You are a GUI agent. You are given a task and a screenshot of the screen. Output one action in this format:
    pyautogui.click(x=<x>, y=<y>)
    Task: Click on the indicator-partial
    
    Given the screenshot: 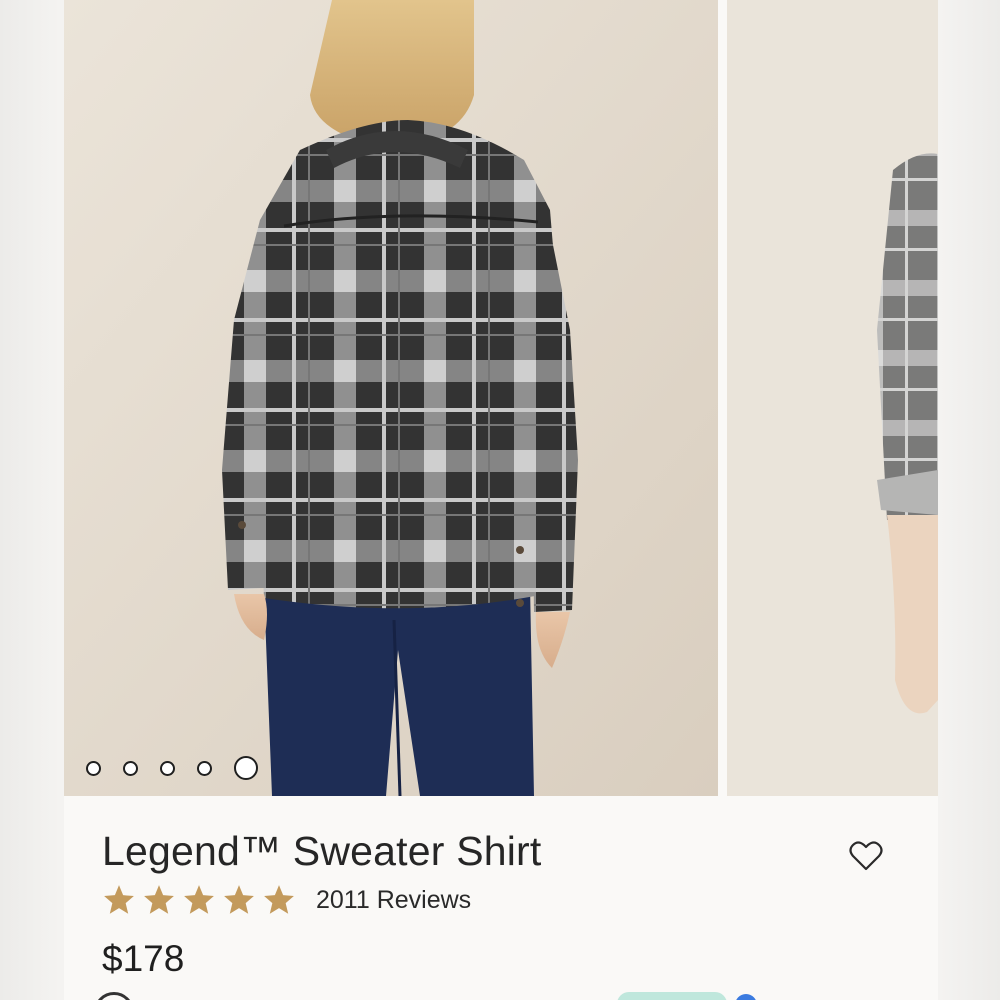 What is the action you would take?
    pyautogui.click(x=746, y=997)
    